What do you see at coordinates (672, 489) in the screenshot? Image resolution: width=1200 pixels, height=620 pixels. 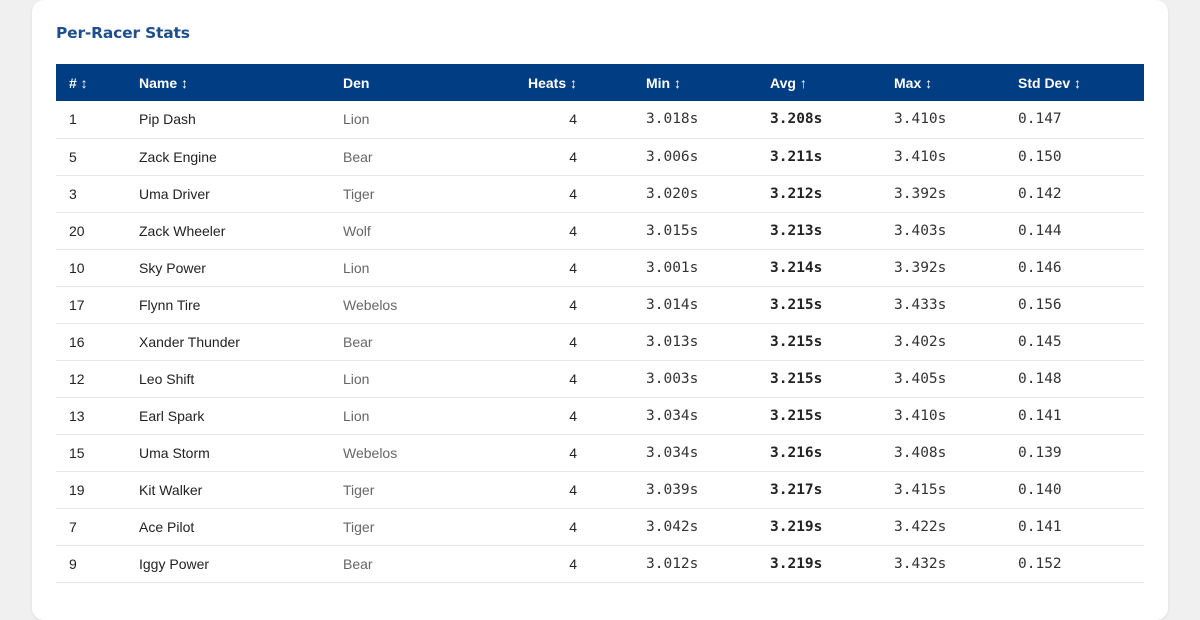 I see `min-time-cell: 3.039s` at bounding box center [672, 489].